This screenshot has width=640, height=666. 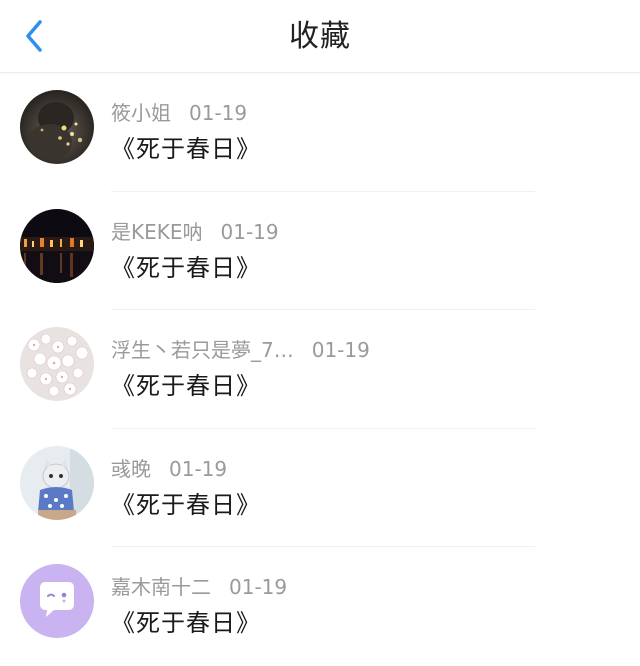 I want to click on item-meta: 是KEKE呐 01-19, so click(x=195, y=230).